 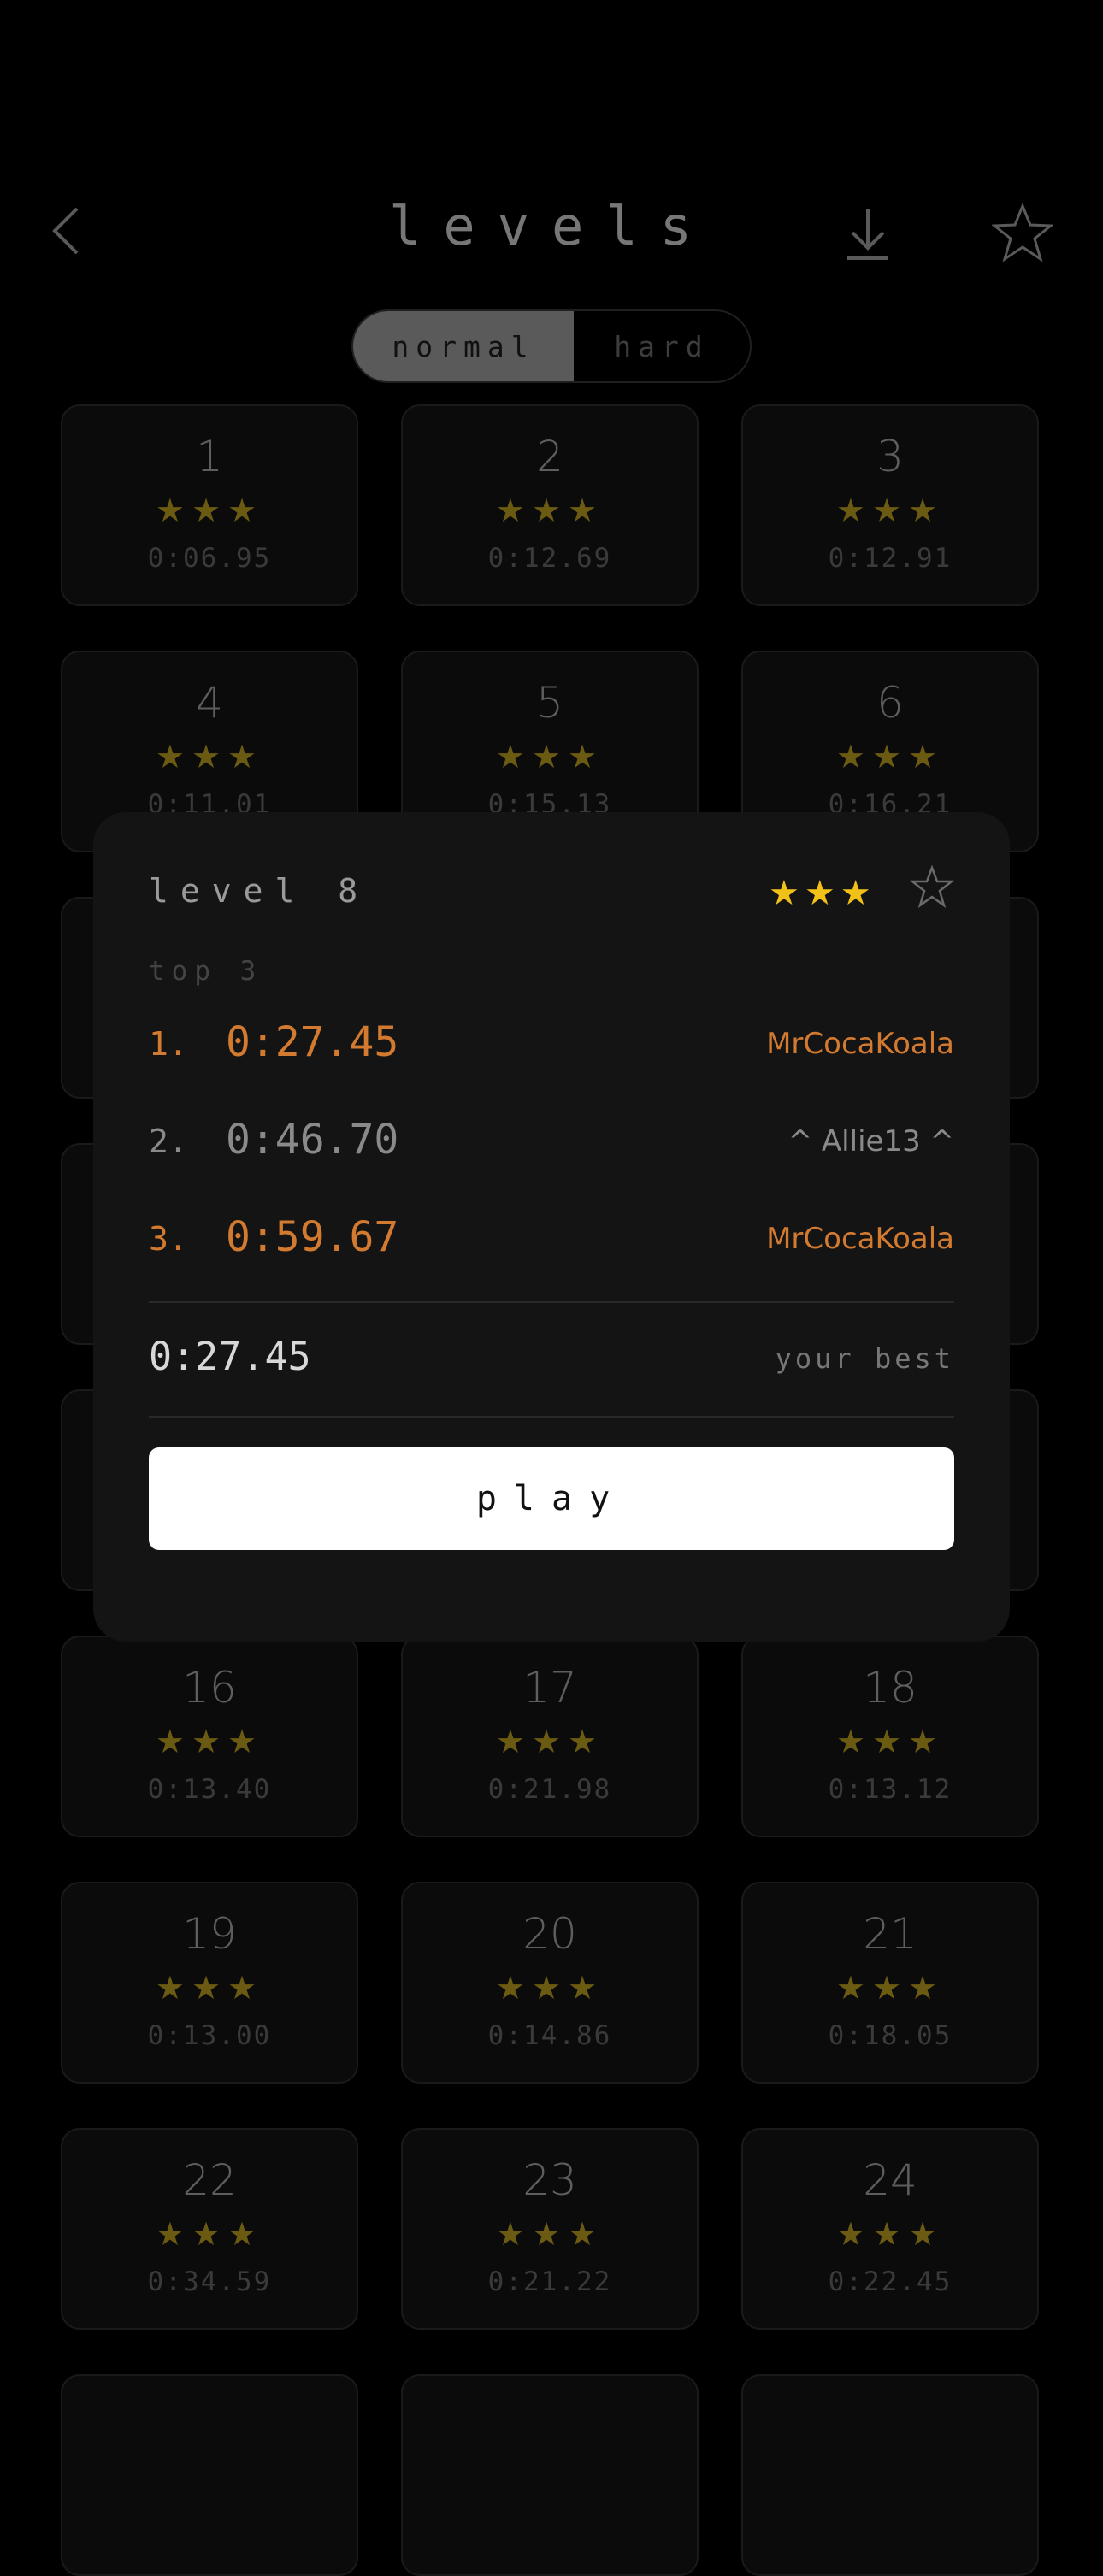 I want to click on level-time: 0:12.91, so click(x=890, y=558).